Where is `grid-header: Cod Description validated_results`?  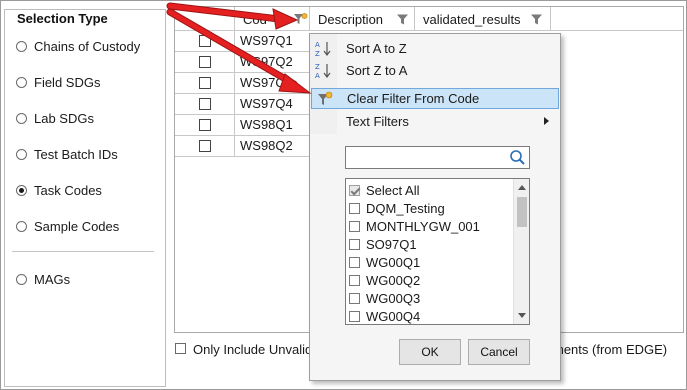
grid-header: Cod Description validated_results is located at coordinates (429, 19).